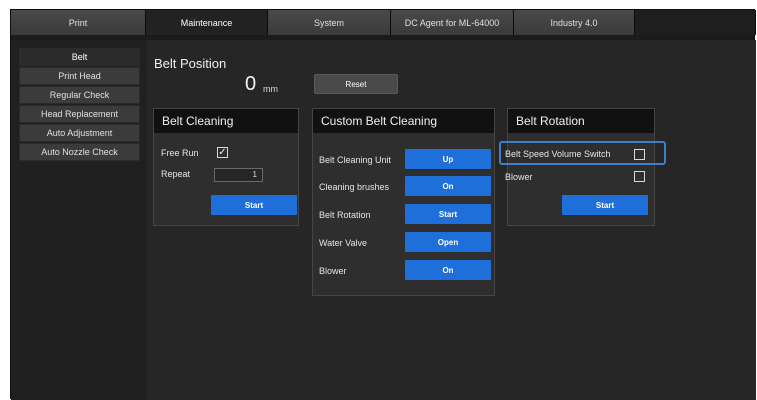 The image size is (757, 400). I want to click on sidebar-item-regular-check: Regular Check, so click(79, 95).